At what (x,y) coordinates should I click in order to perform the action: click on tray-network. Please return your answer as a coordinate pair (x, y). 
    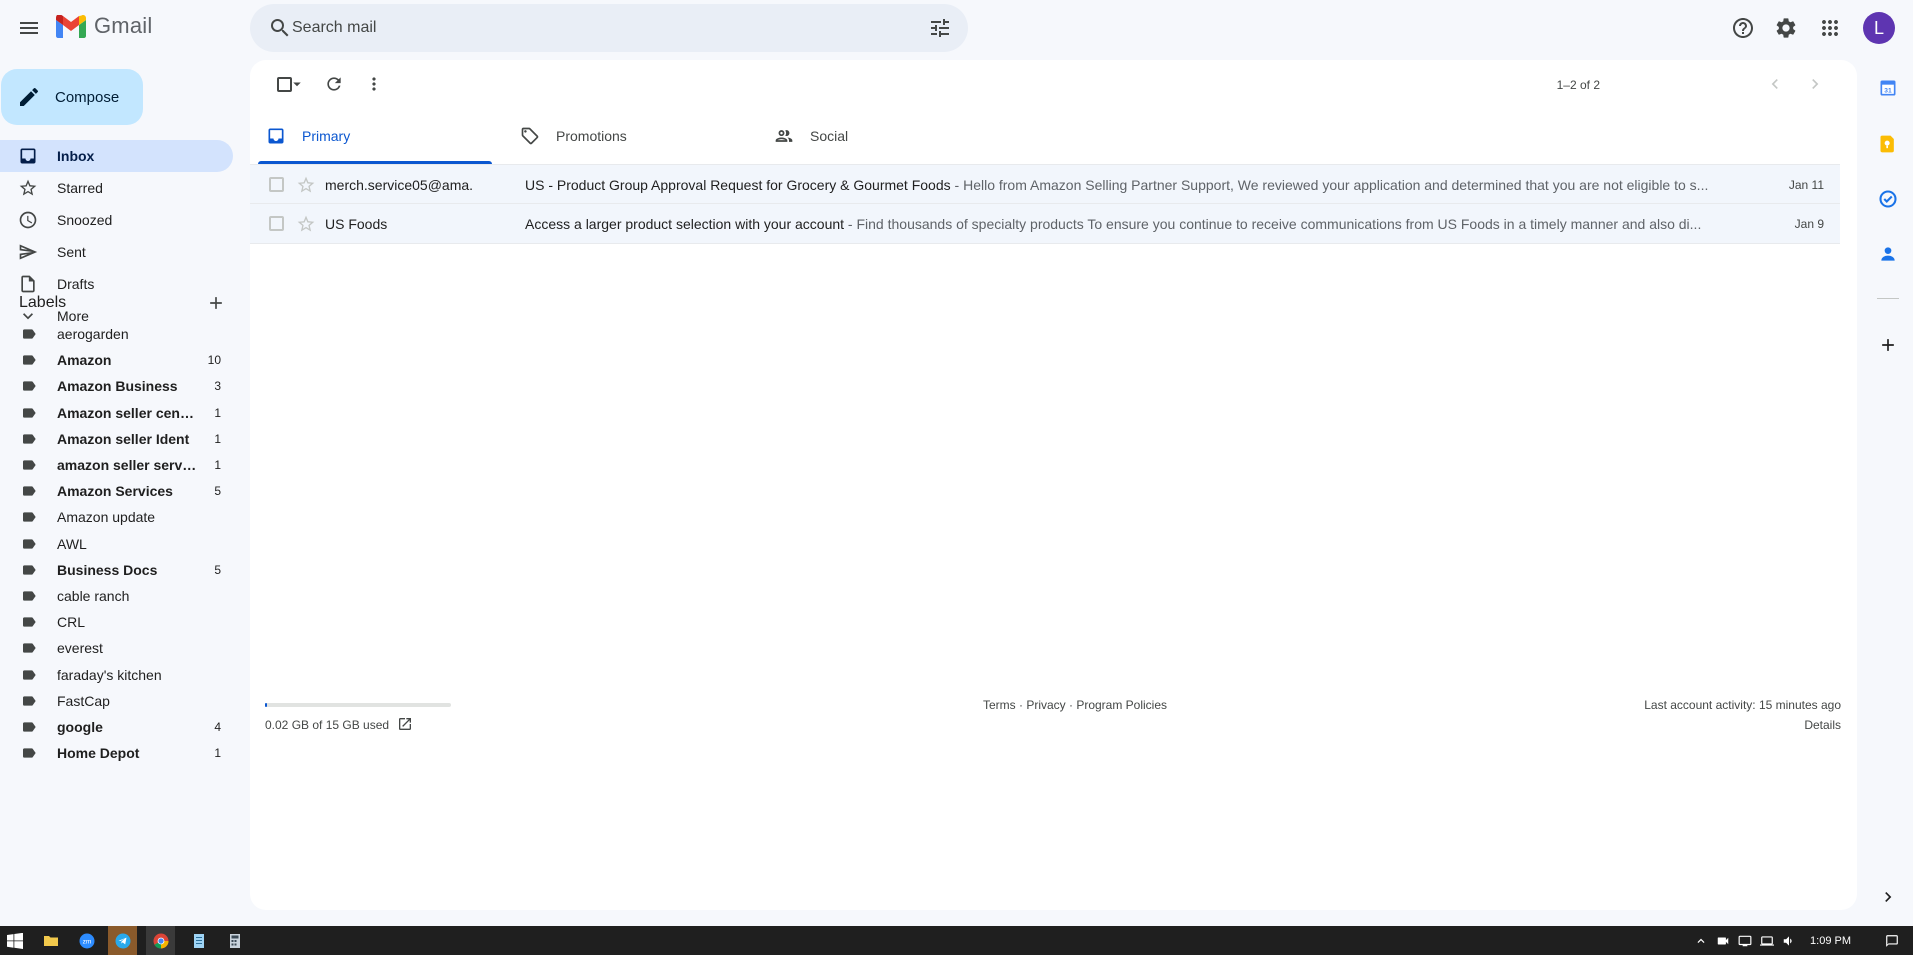
    Looking at the image, I should click on (1767, 941).